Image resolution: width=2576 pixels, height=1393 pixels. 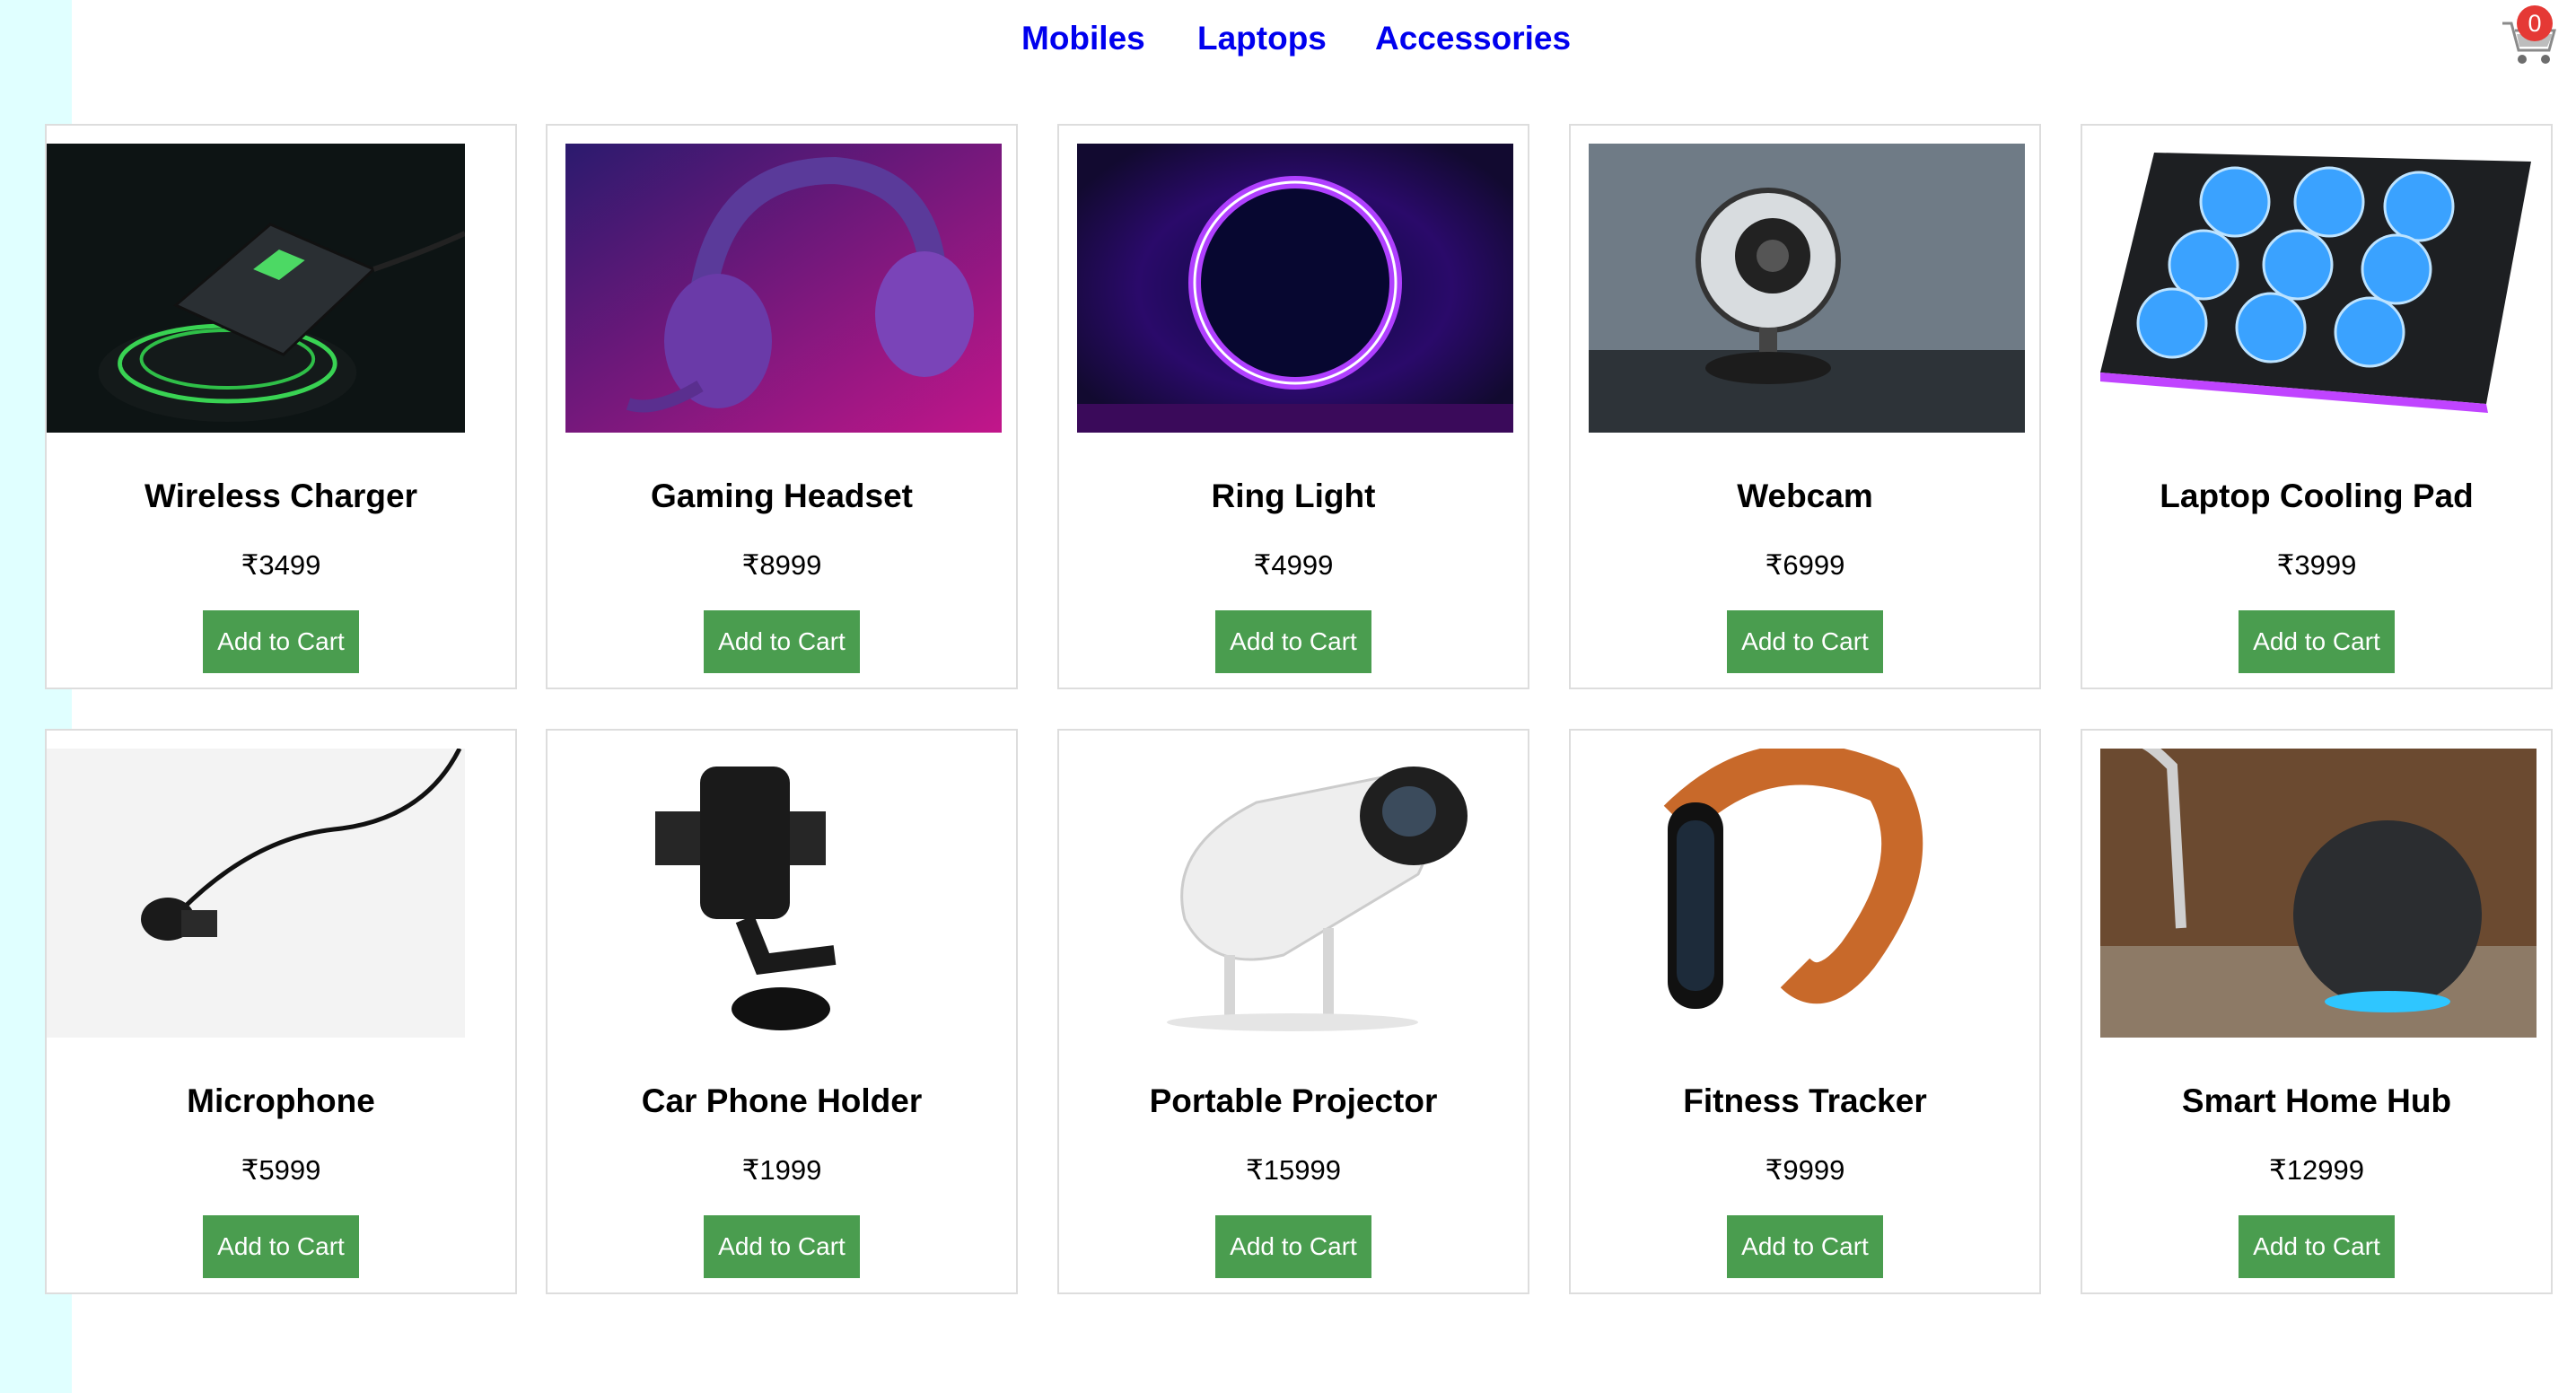 I want to click on product-title: Car Phone Holder, so click(x=782, y=1100).